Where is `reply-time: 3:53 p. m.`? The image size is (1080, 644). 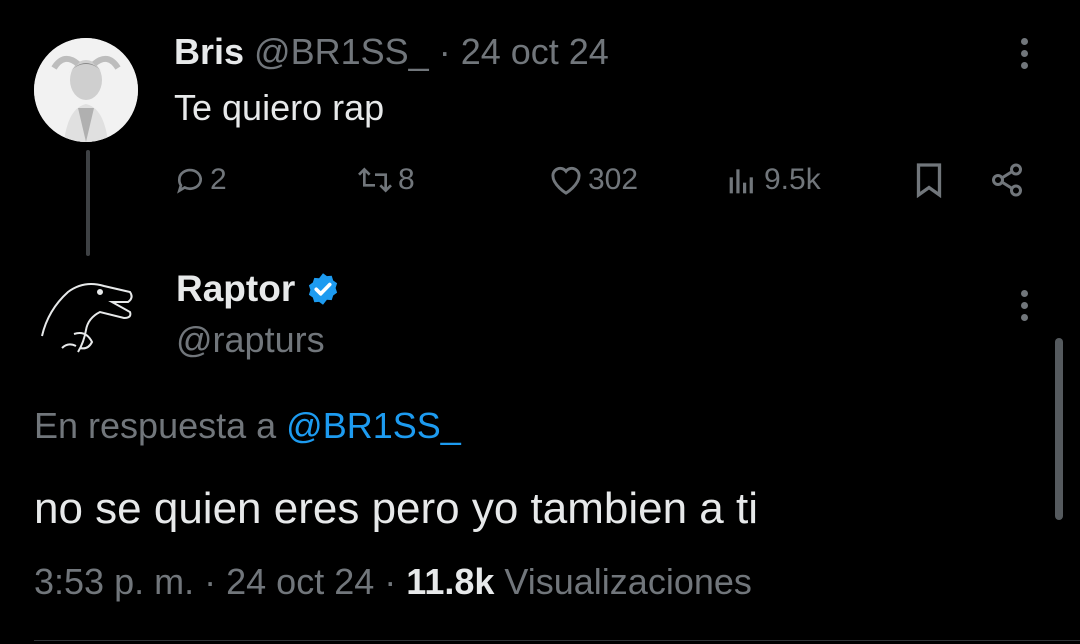 reply-time: 3:53 p. m. is located at coordinates (114, 581).